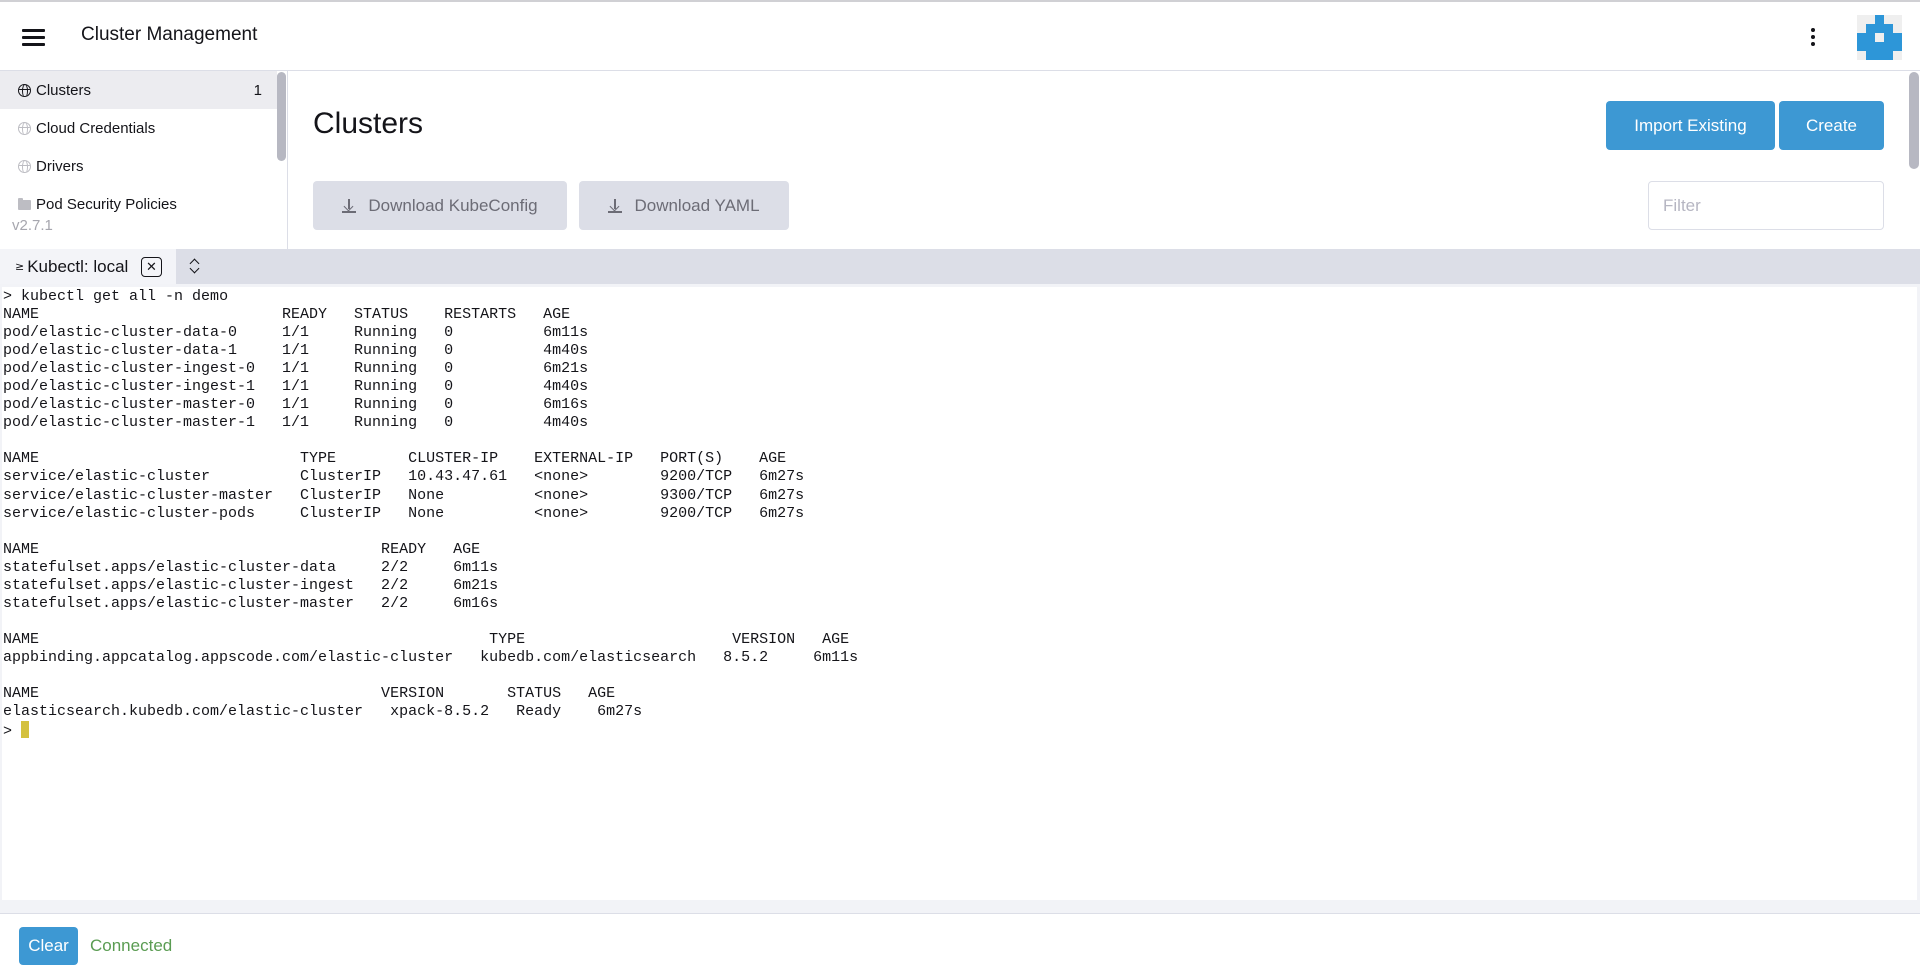 This screenshot has height=976, width=1920. Describe the element at coordinates (48, 946) in the screenshot. I see `clear-button: Clear` at that location.